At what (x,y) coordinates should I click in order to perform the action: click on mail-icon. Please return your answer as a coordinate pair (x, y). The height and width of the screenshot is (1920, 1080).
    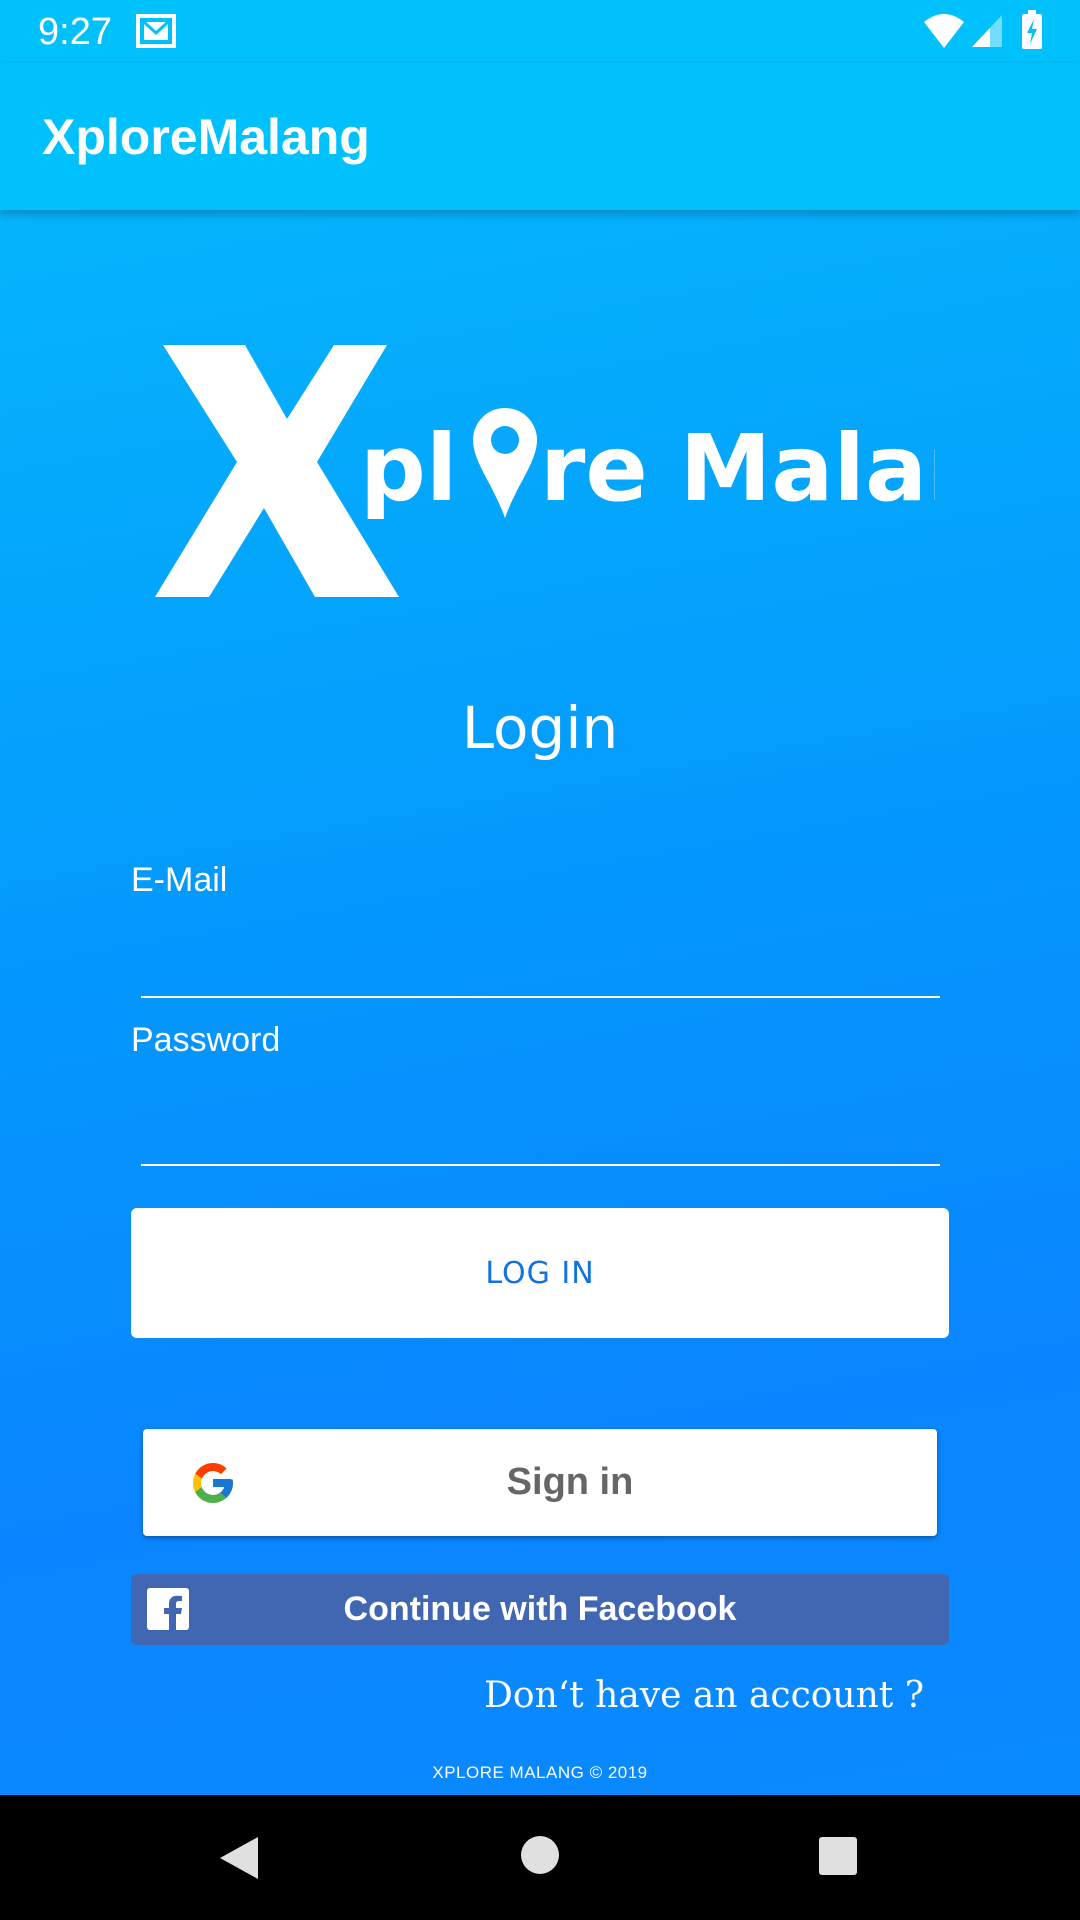
    Looking at the image, I should click on (156, 31).